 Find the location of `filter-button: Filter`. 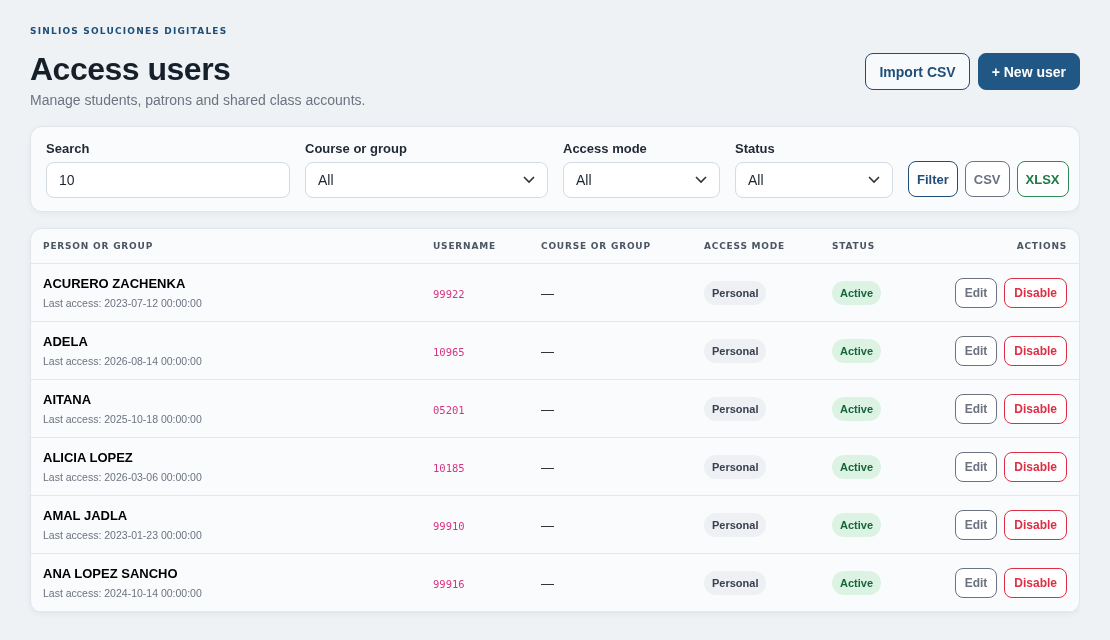

filter-button: Filter is located at coordinates (933, 179).